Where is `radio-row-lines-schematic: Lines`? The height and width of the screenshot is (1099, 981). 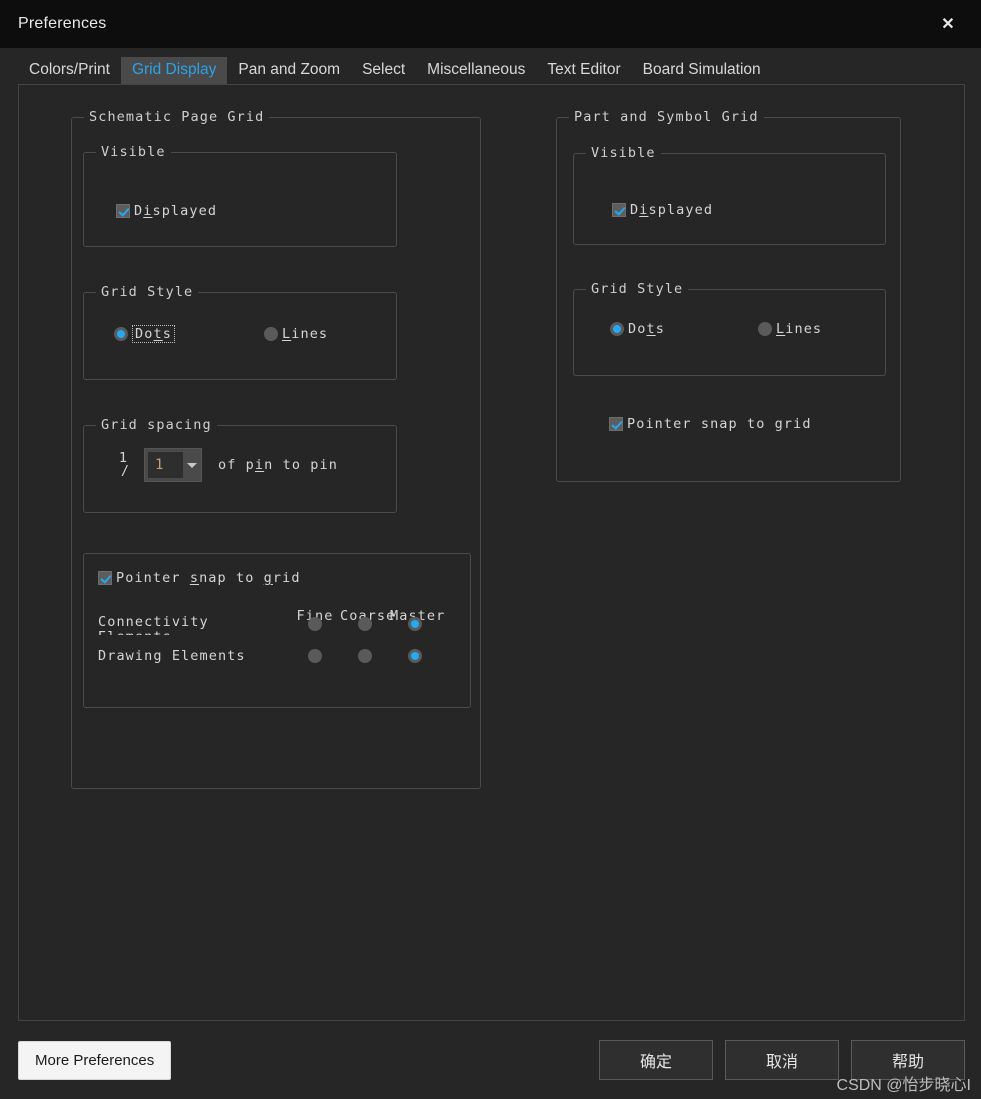 radio-row-lines-schematic: Lines is located at coordinates (296, 334).